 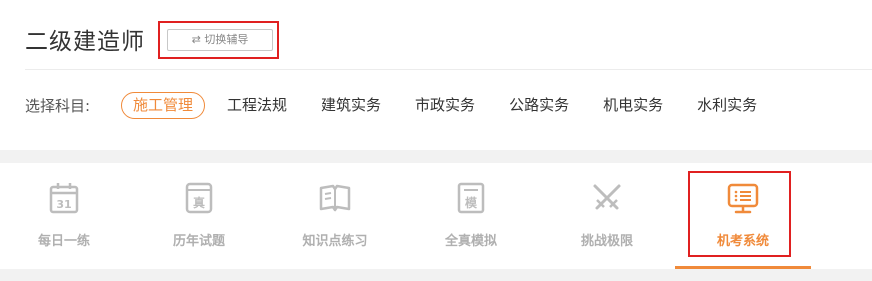 What do you see at coordinates (351, 105) in the screenshot?
I see `subject-item-building-practice: 建筑实务` at bounding box center [351, 105].